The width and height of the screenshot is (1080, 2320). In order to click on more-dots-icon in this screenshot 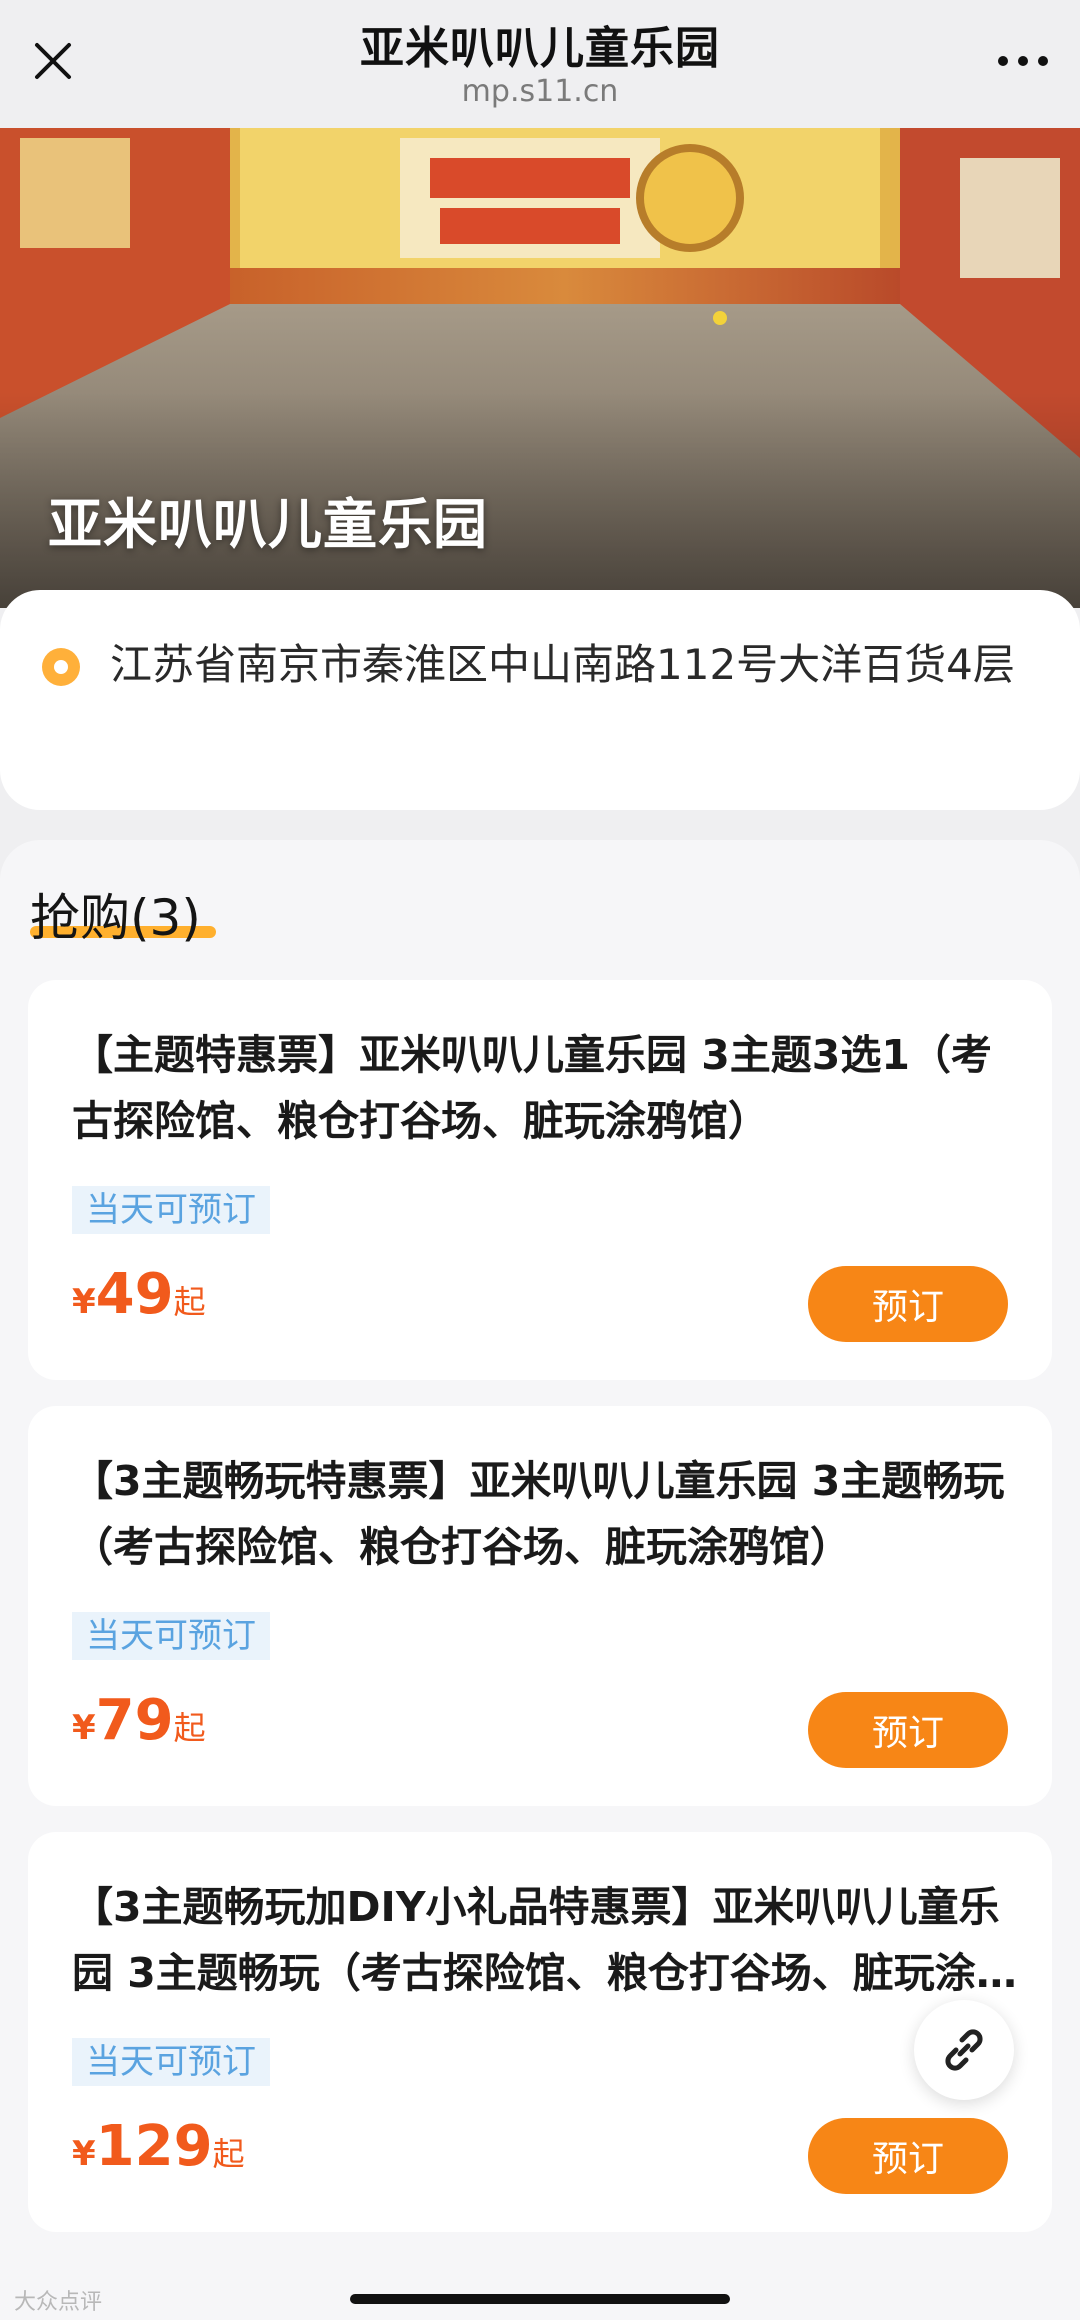, I will do `click(1023, 61)`.